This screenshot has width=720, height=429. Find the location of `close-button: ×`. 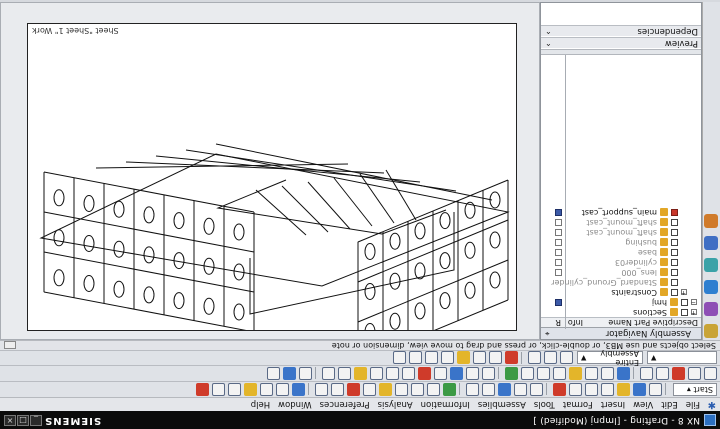

close-button: × is located at coordinates (10, 420).